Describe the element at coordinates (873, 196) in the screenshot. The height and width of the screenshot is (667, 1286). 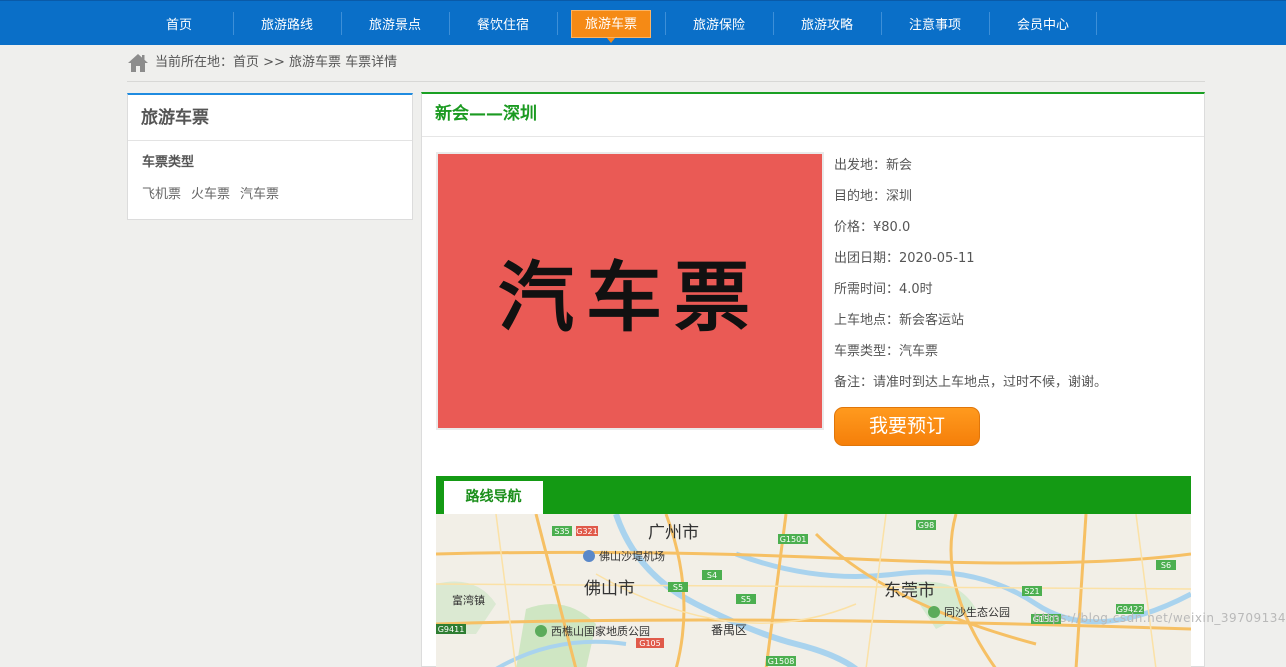
I see `info-destination: 目的地：深圳` at that location.